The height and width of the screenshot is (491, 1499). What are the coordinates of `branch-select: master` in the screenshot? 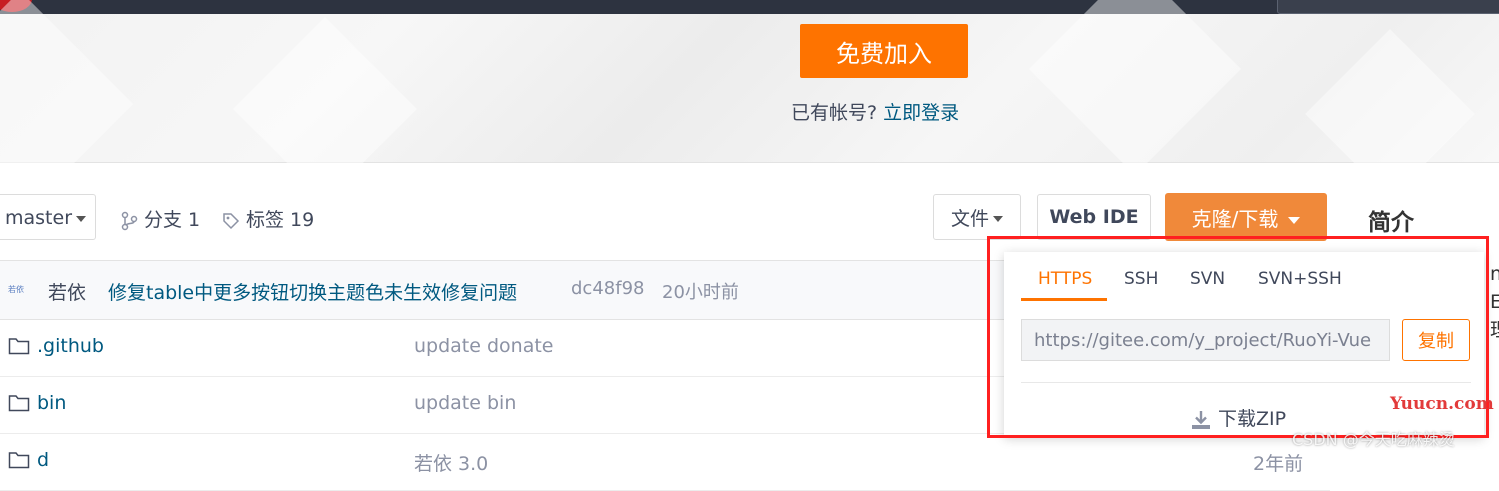 It's located at (48, 217).